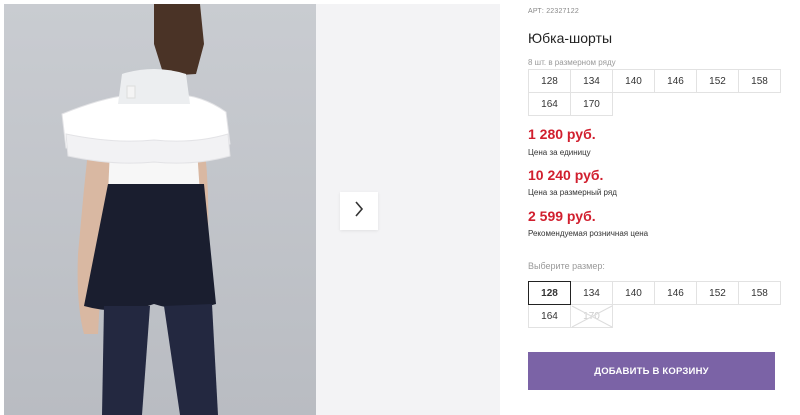 This screenshot has width=800, height=415. What do you see at coordinates (759, 293) in the screenshot?
I see `size-option-158: 158` at bounding box center [759, 293].